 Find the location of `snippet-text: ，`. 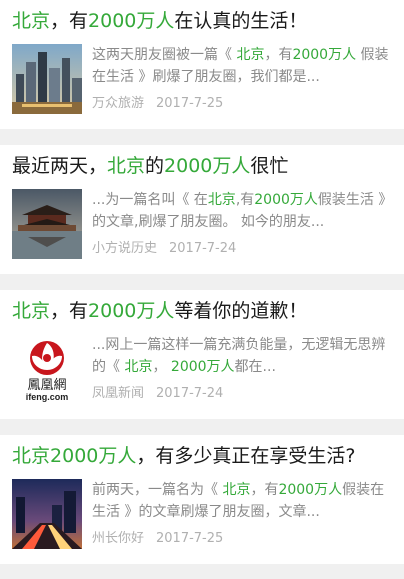

snippet-text: ， is located at coordinates (161, 367).